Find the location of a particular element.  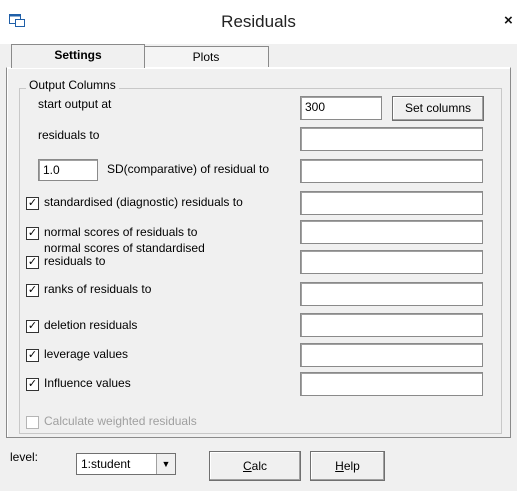

ranks-label: ranks of residuals to is located at coordinates (98, 289).